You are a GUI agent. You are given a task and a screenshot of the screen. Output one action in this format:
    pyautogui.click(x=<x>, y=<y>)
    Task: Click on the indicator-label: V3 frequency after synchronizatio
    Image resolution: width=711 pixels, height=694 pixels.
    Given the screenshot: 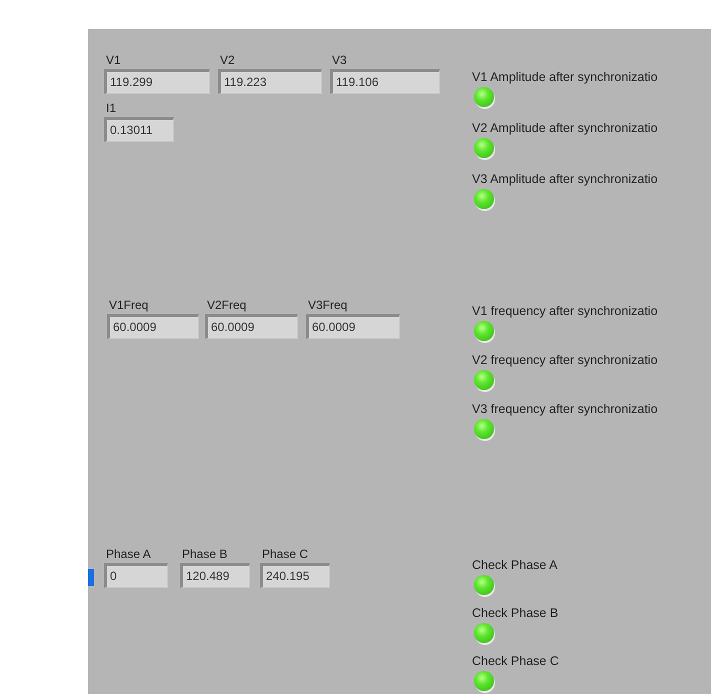 What is the action you would take?
    pyautogui.click(x=565, y=409)
    